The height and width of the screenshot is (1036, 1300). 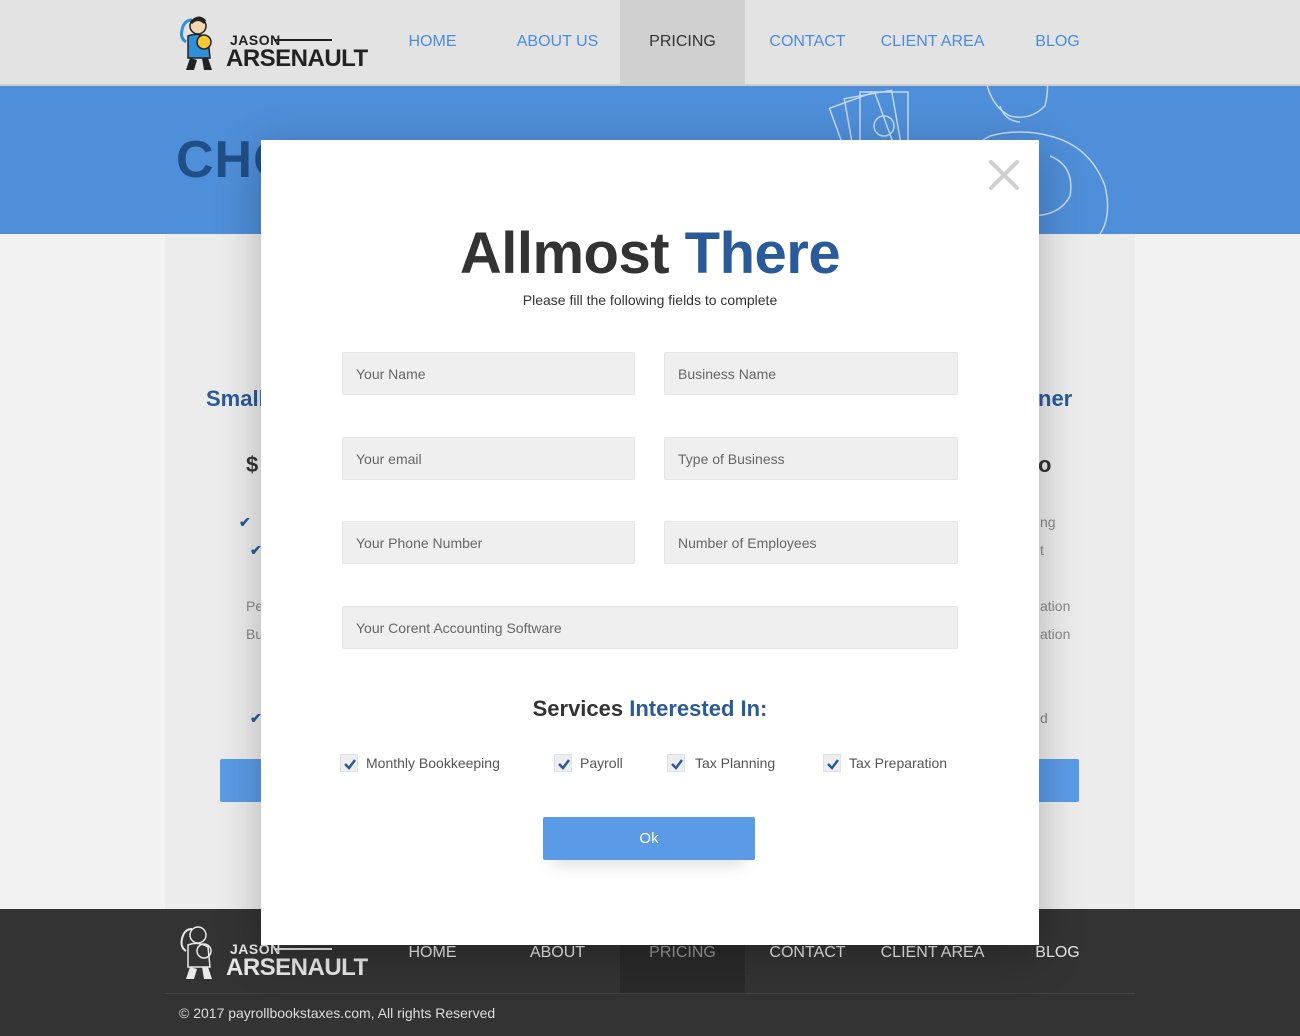 What do you see at coordinates (578, 708) in the screenshot?
I see `services-heading-main: Services` at bounding box center [578, 708].